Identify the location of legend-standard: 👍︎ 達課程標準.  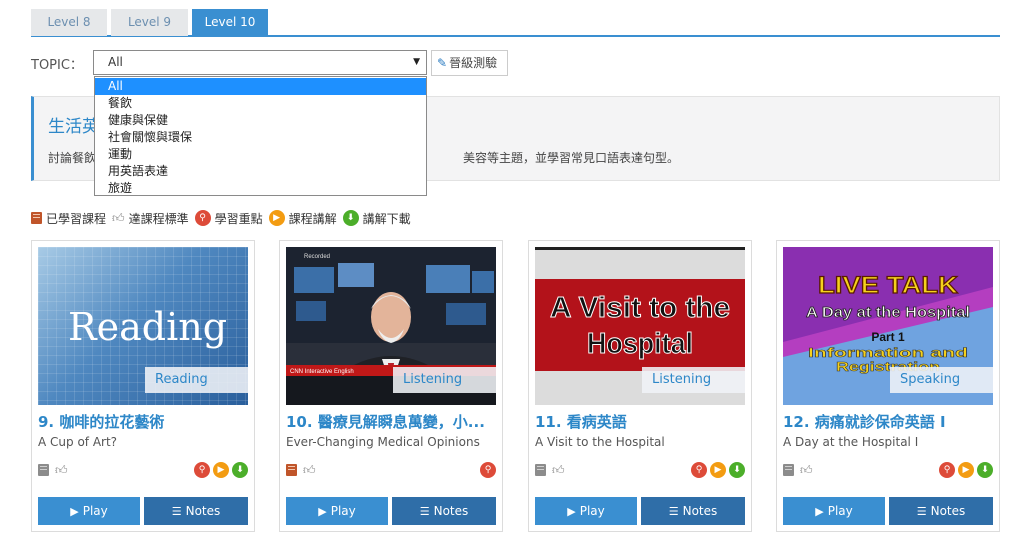
(150, 218).